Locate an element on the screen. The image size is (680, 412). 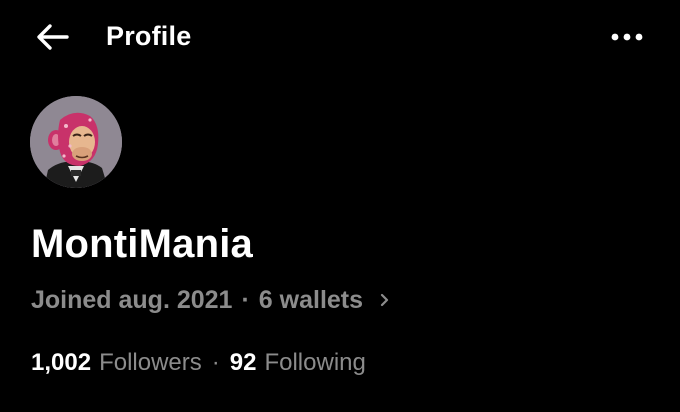
follow-stats: 1,002 Followers · 92 Following is located at coordinates (198, 363).